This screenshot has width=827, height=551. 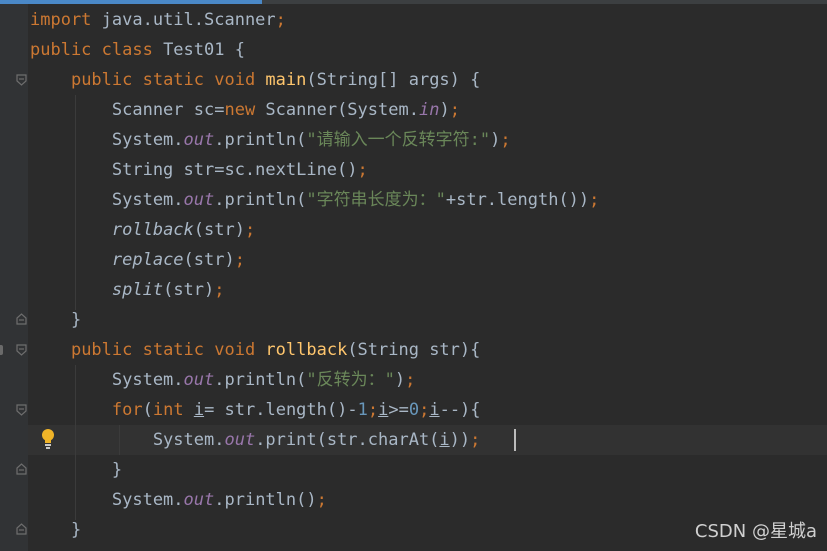 I want to click on text-caret, so click(x=515, y=440).